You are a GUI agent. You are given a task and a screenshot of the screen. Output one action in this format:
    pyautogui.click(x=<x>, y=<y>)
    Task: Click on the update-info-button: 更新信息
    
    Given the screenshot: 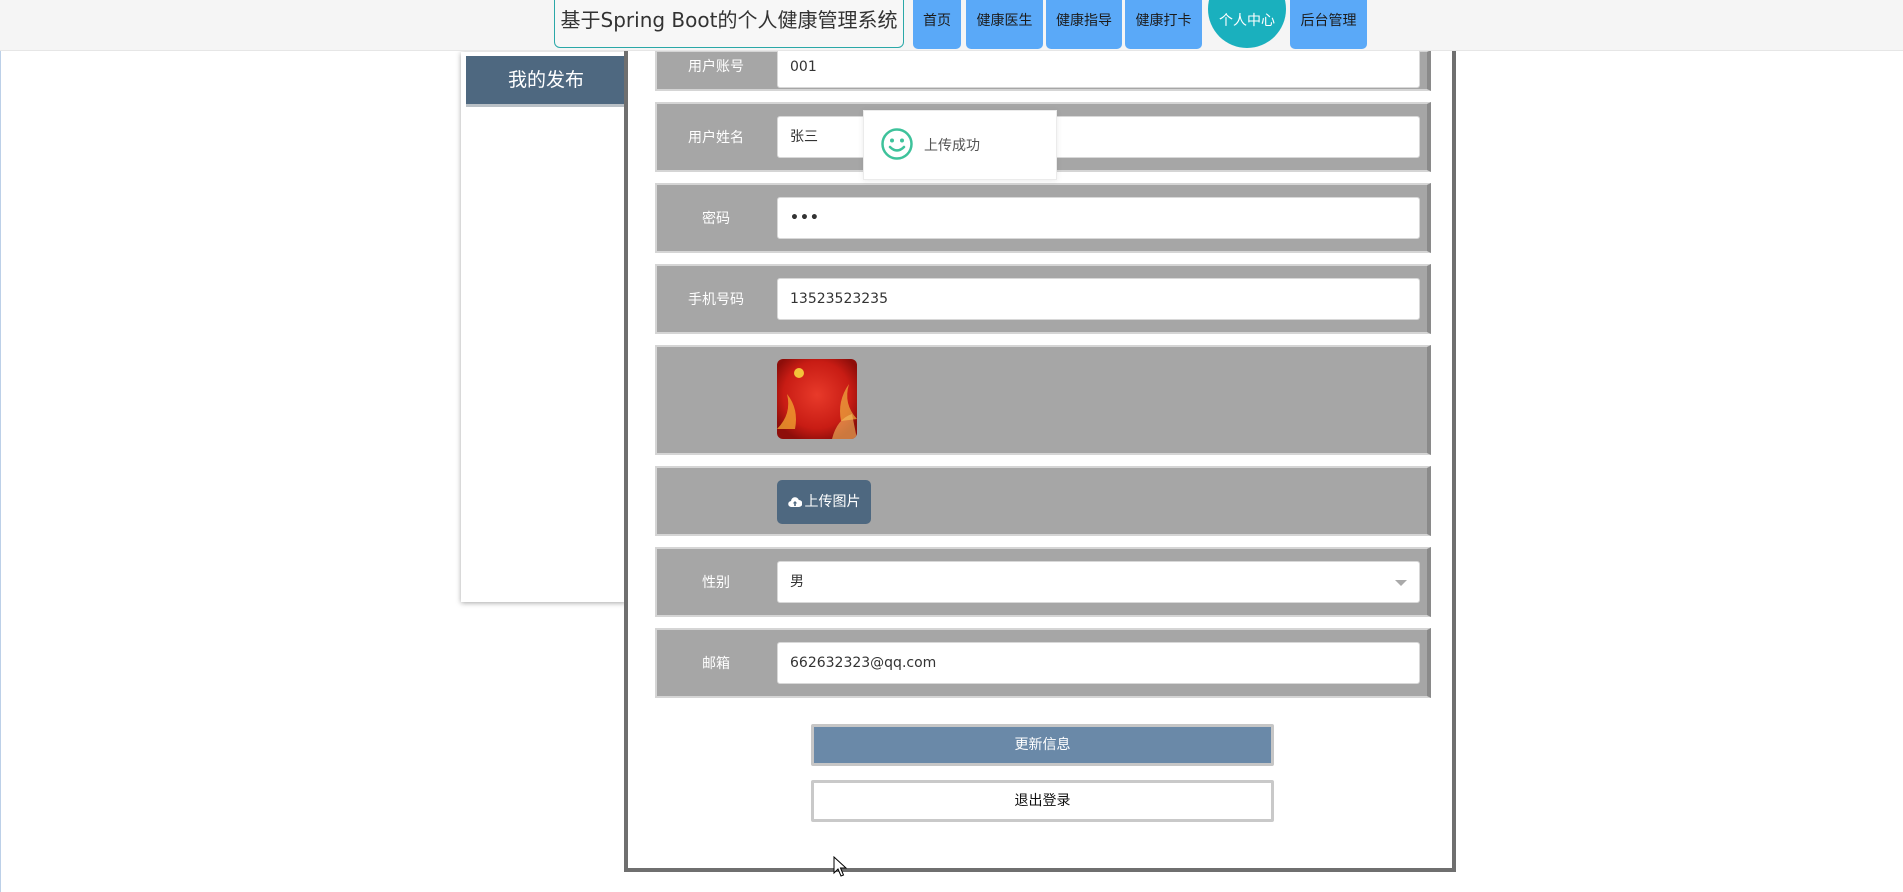 What is the action you would take?
    pyautogui.click(x=1042, y=745)
    